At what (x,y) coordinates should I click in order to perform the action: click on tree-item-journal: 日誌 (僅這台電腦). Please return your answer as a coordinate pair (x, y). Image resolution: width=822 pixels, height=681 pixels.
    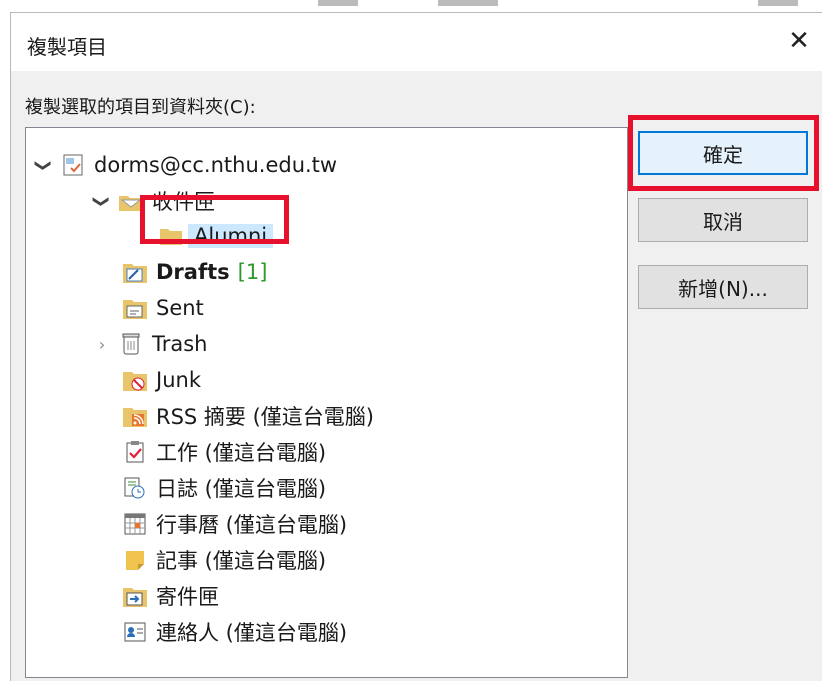
    Looking at the image, I should click on (224, 488).